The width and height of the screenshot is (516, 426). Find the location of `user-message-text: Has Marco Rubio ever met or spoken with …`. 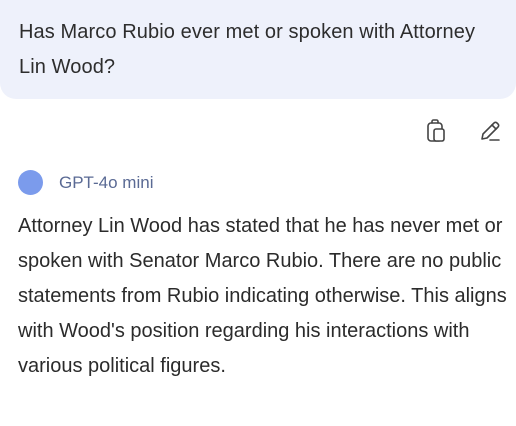

user-message-text: Has Marco Rubio ever met or spoken with … is located at coordinates (247, 49).